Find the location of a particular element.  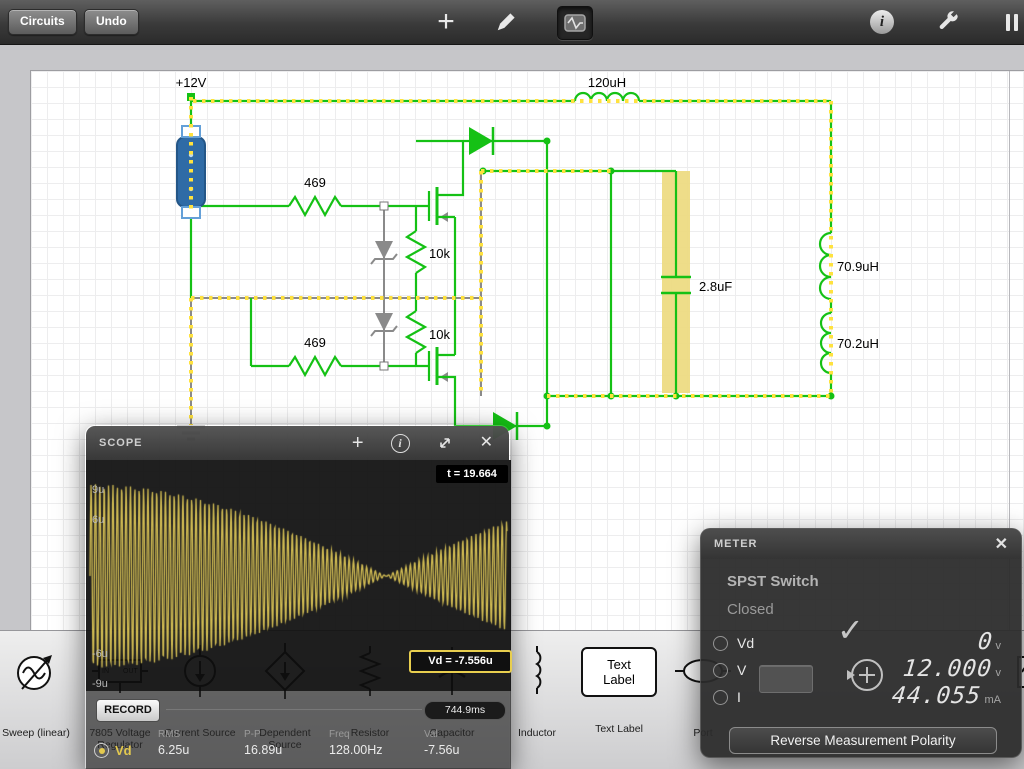

channel-radio is located at coordinates (101, 750).